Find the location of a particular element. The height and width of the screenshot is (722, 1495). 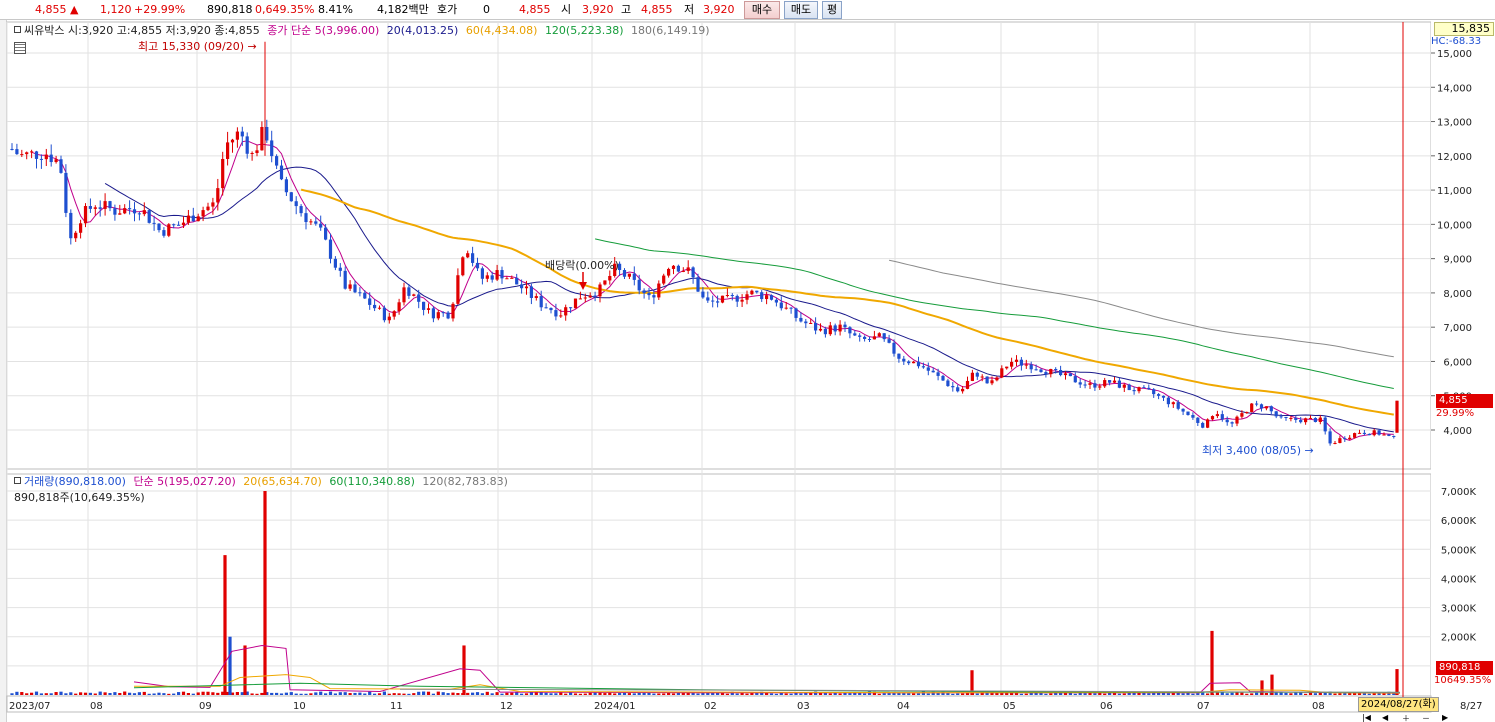

zoom-out-icon: － is located at coordinates (1426, 717).